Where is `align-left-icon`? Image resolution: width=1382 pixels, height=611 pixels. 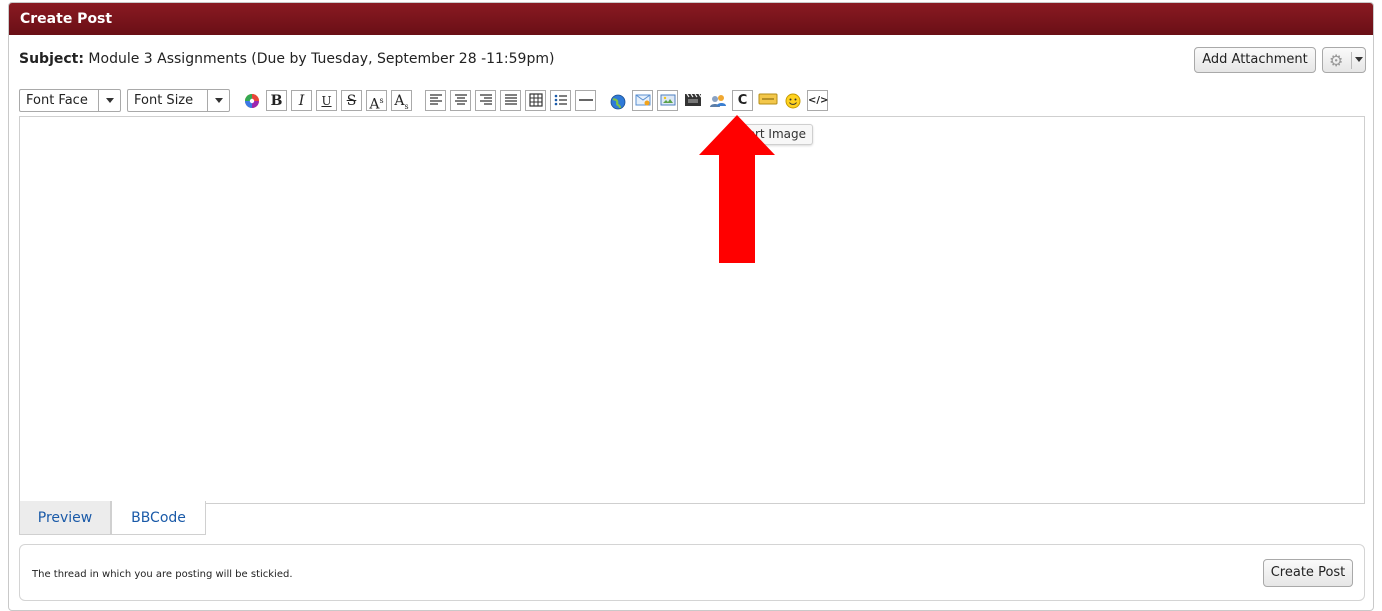 align-left-icon is located at coordinates (435, 99).